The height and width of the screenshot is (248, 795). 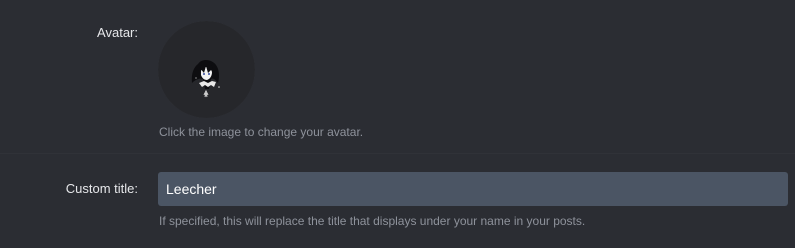 I want to click on custom-title-label: Custom title:, so click(x=101, y=188).